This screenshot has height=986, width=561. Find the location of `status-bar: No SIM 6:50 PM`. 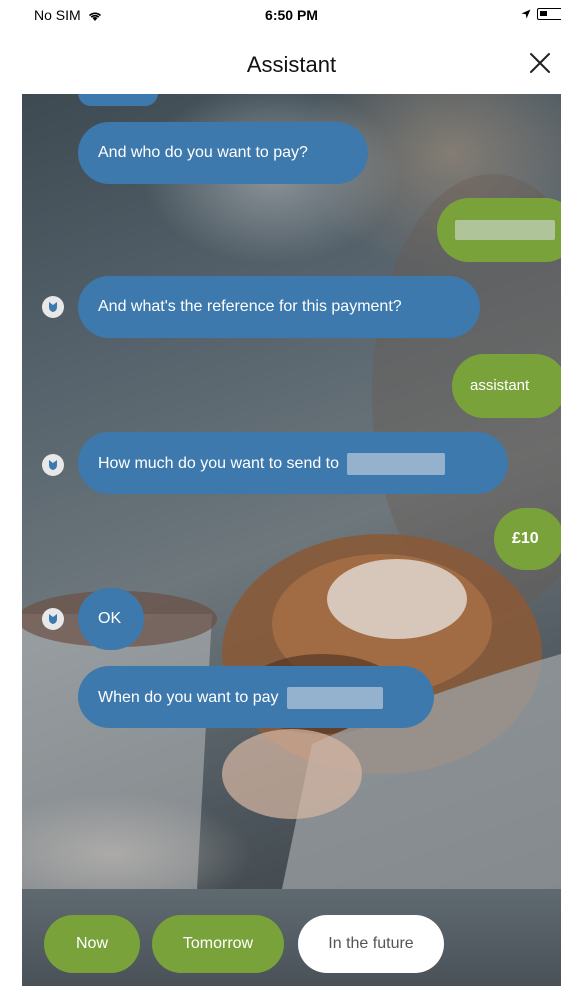

status-bar: No SIM 6:50 PM is located at coordinates (291, 15).